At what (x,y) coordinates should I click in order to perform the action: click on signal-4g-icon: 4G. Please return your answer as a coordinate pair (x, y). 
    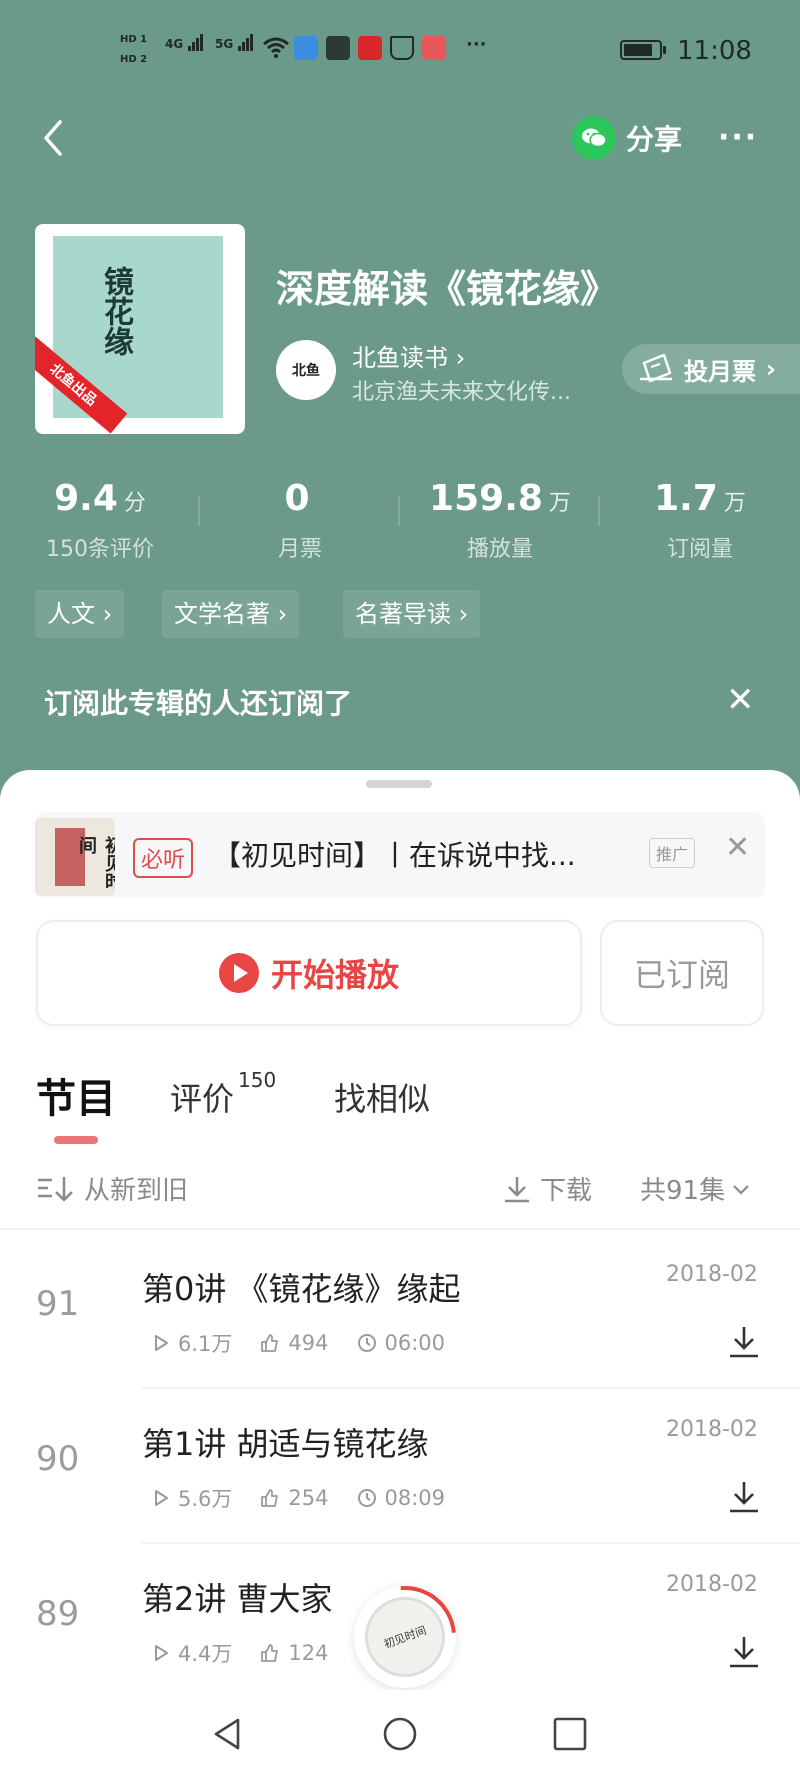
    Looking at the image, I should click on (184, 42).